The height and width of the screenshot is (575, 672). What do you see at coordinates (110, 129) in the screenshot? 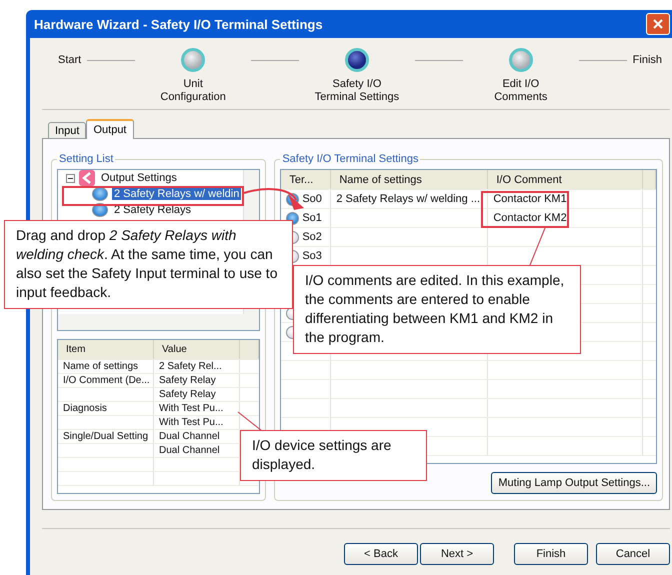
I see `tab: Output` at bounding box center [110, 129].